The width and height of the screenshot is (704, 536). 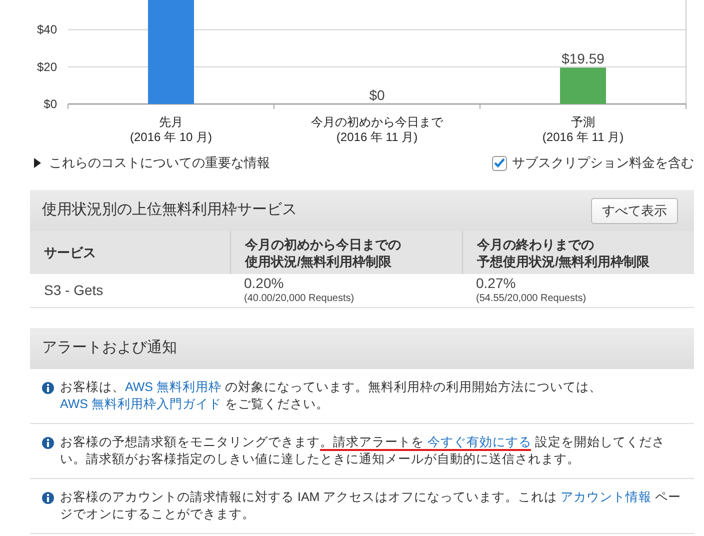 What do you see at coordinates (264, 283) in the screenshot?
I see `usage-percent: 0.20%` at bounding box center [264, 283].